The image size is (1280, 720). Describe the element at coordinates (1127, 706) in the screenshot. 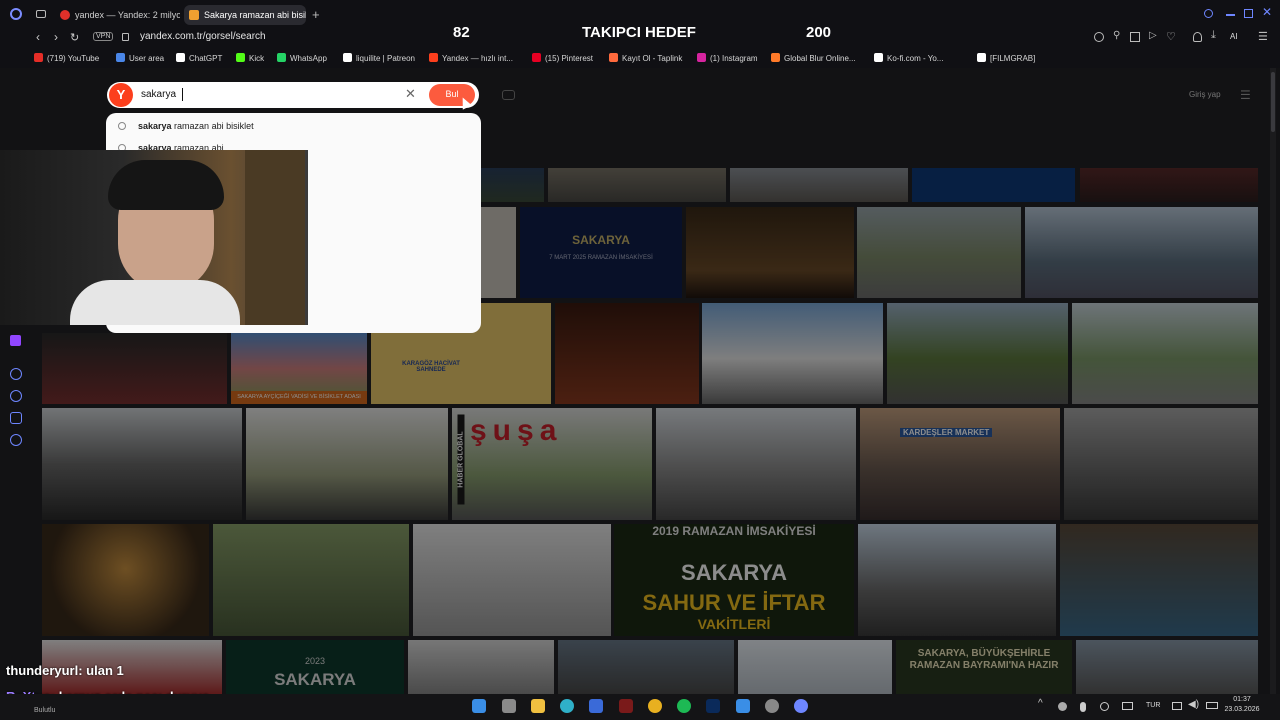

I see `keyboard-icon` at that location.